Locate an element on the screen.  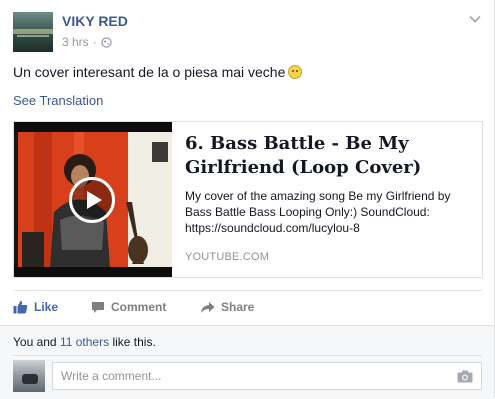
video-thumbnail is located at coordinates (93, 199).